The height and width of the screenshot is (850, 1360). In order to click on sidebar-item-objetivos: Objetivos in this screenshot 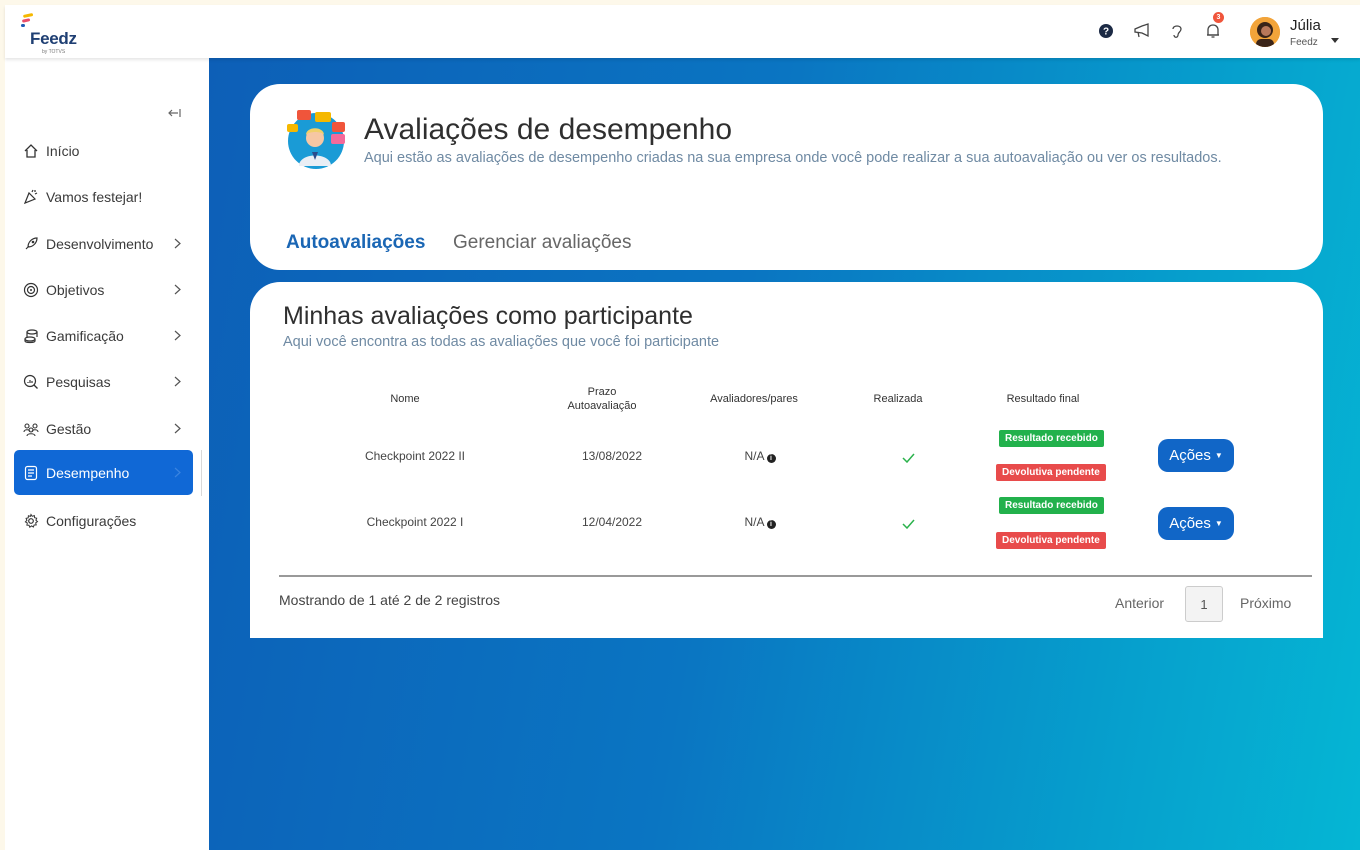, I will do `click(103, 289)`.